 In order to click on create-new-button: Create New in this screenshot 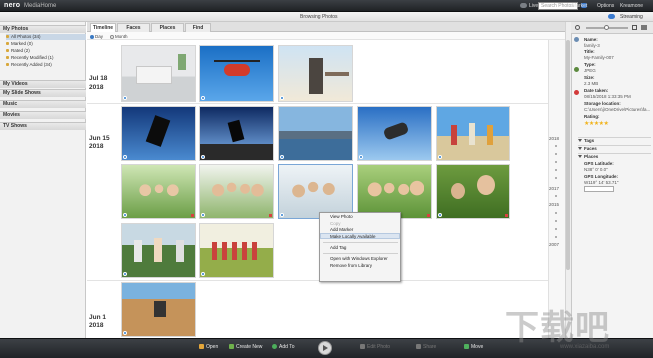, I will do `click(245, 347)`.